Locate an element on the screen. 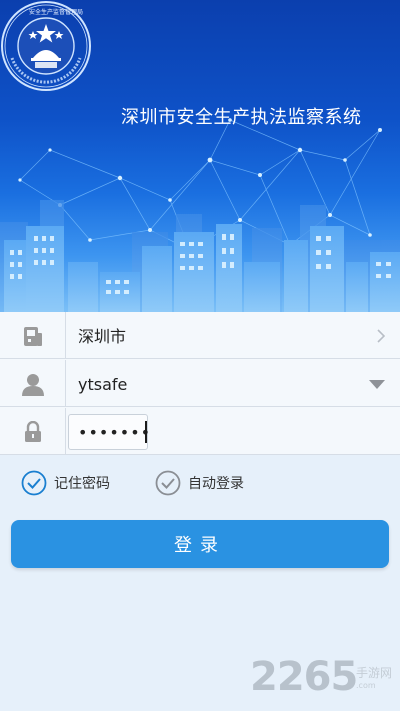 This screenshot has height=711, width=400. watermark-site-name: 手游网 is located at coordinates (374, 673).